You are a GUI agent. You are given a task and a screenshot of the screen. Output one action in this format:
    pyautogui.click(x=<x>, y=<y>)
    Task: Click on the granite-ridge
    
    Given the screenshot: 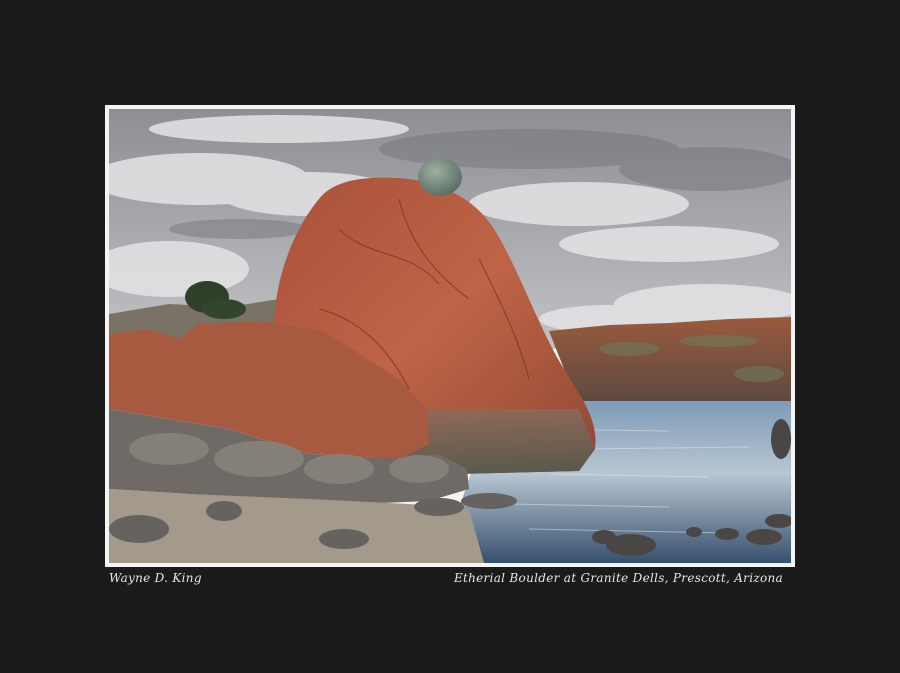 What is the action you would take?
    pyautogui.click(x=670, y=359)
    